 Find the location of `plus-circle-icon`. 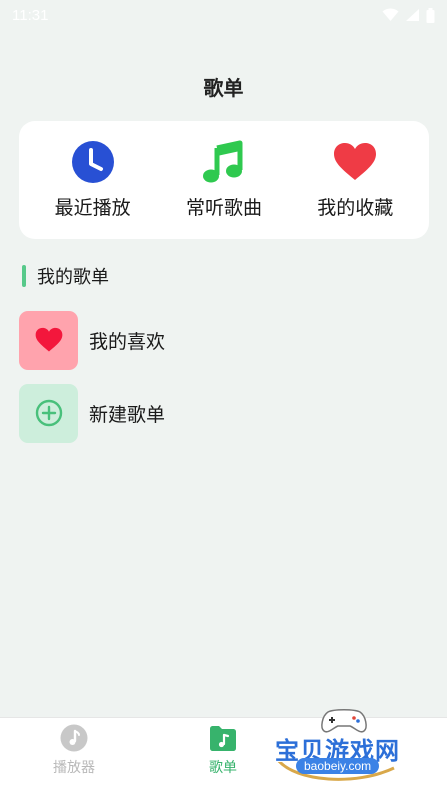

plus-circle-icon is located at coordinates (48, 413).